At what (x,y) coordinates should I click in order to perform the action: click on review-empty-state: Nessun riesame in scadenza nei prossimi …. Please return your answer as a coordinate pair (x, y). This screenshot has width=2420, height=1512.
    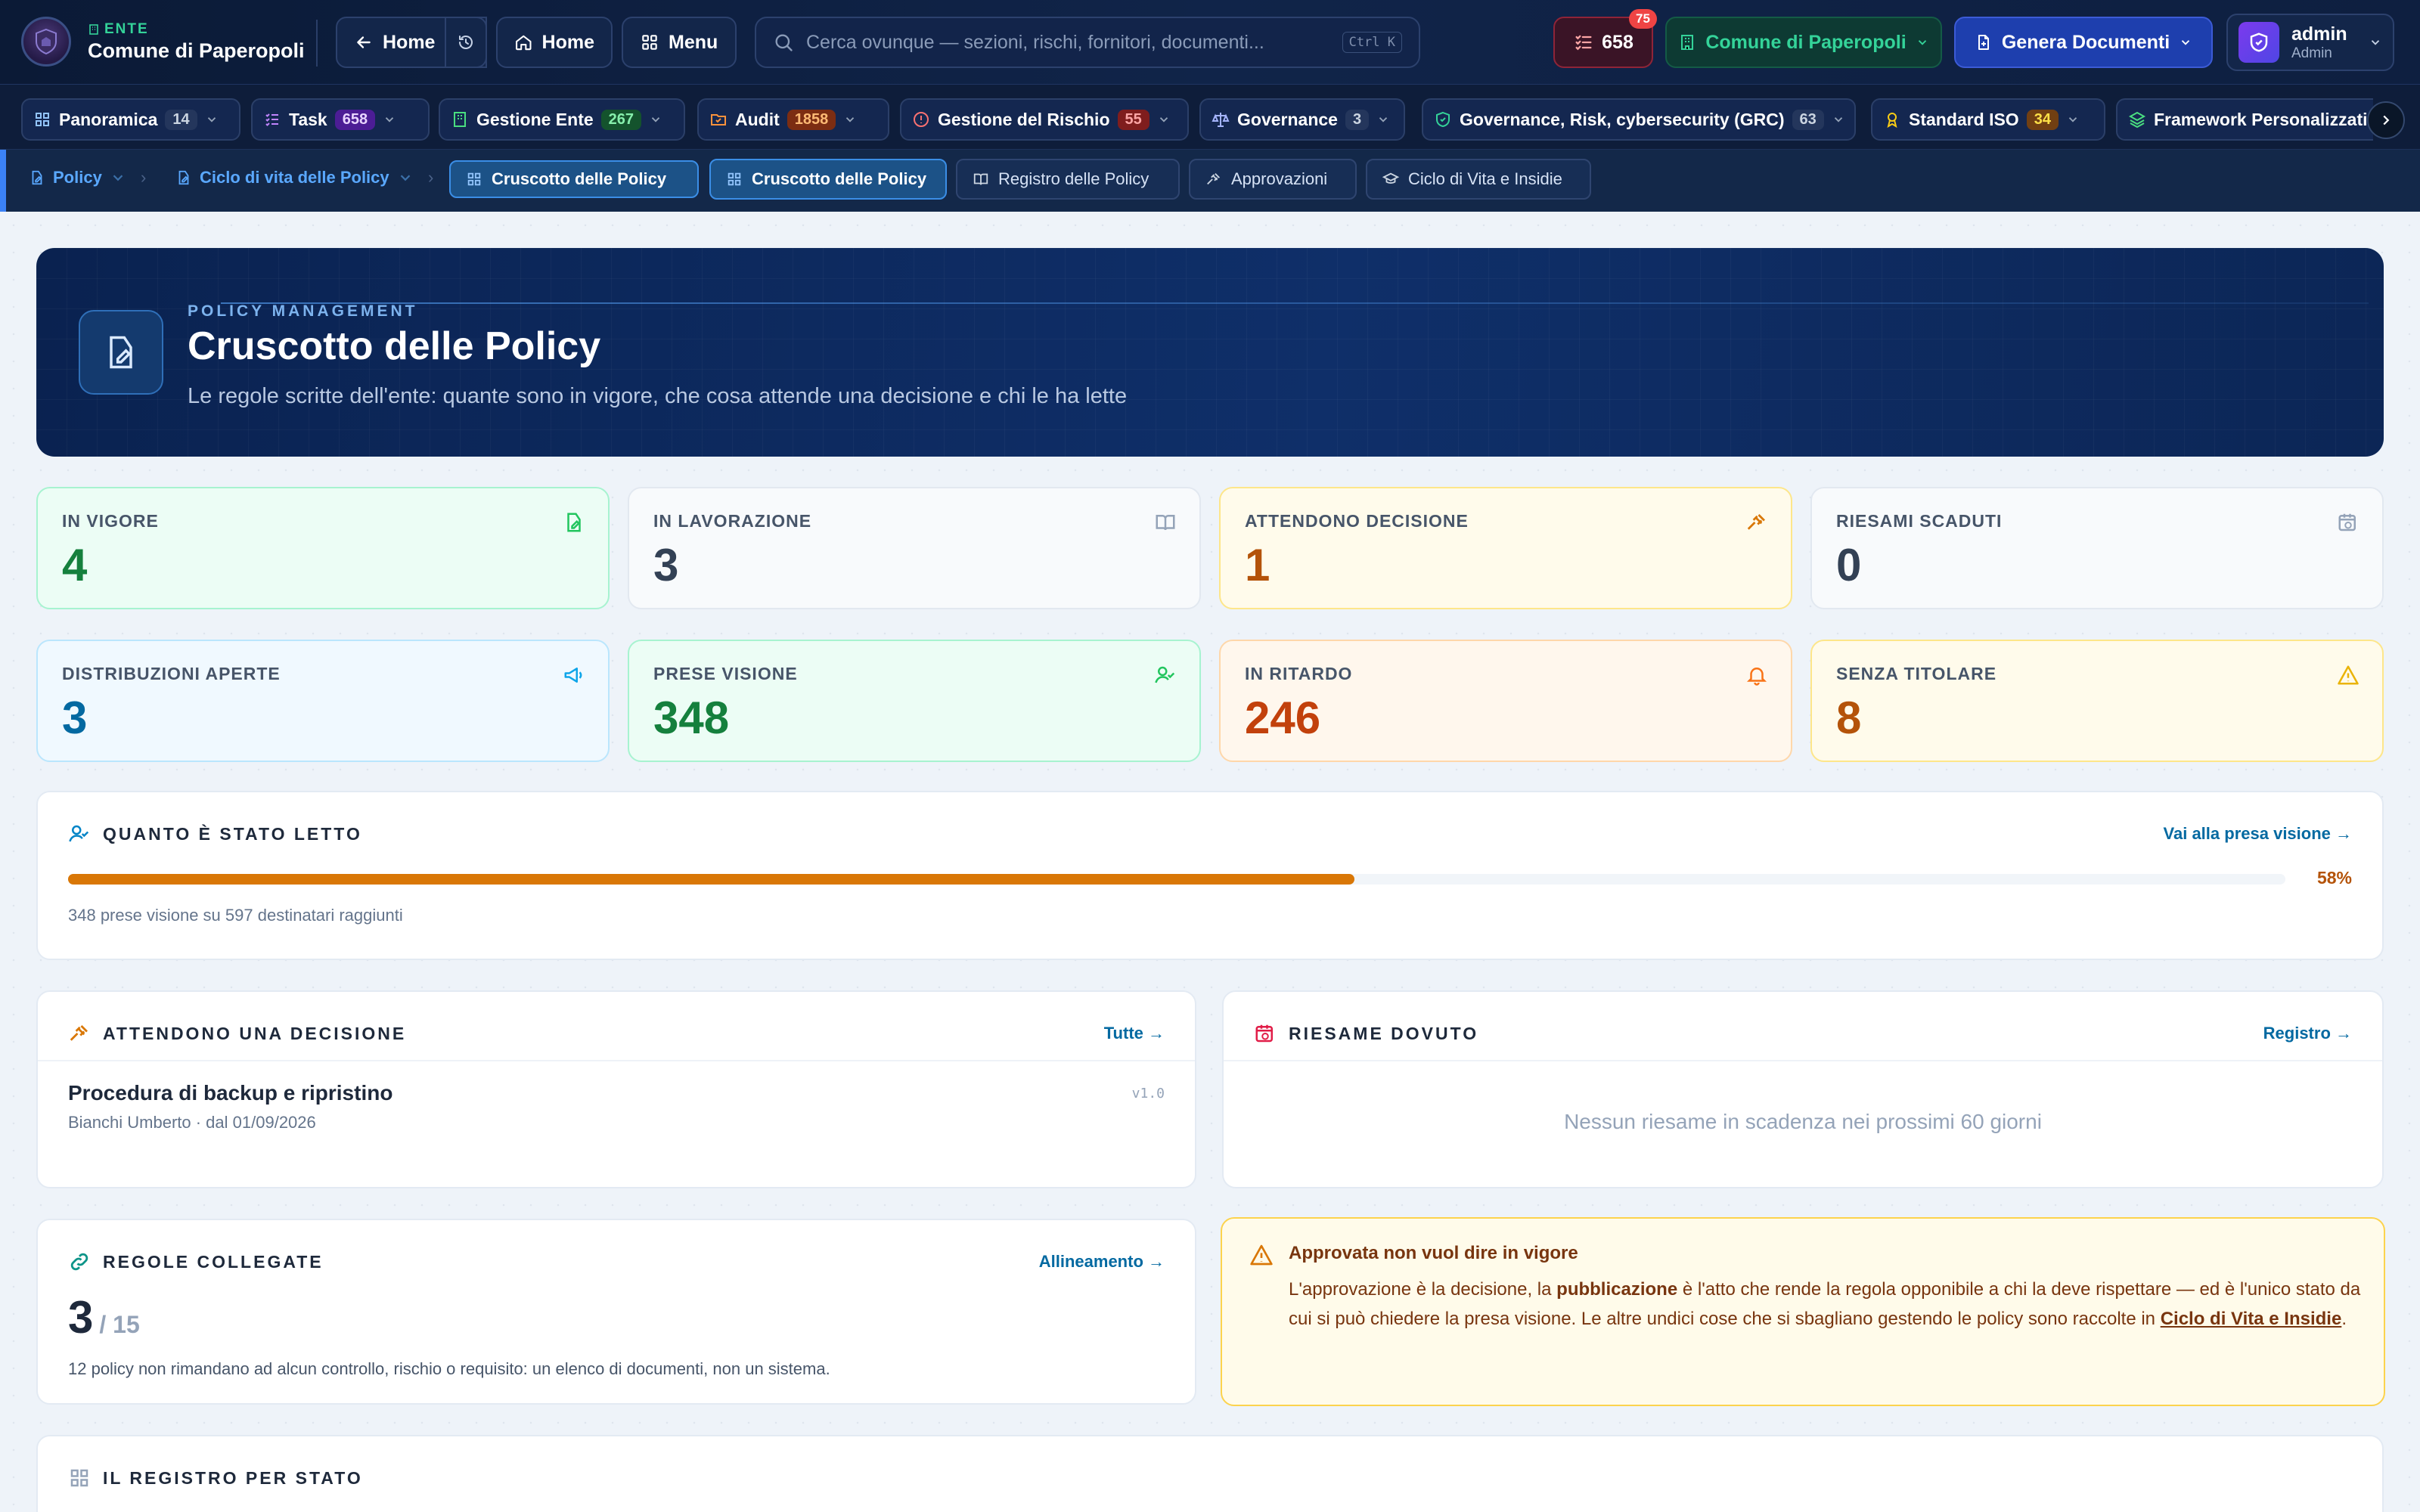
    Looking at the image, I should click on (1803, 1121).